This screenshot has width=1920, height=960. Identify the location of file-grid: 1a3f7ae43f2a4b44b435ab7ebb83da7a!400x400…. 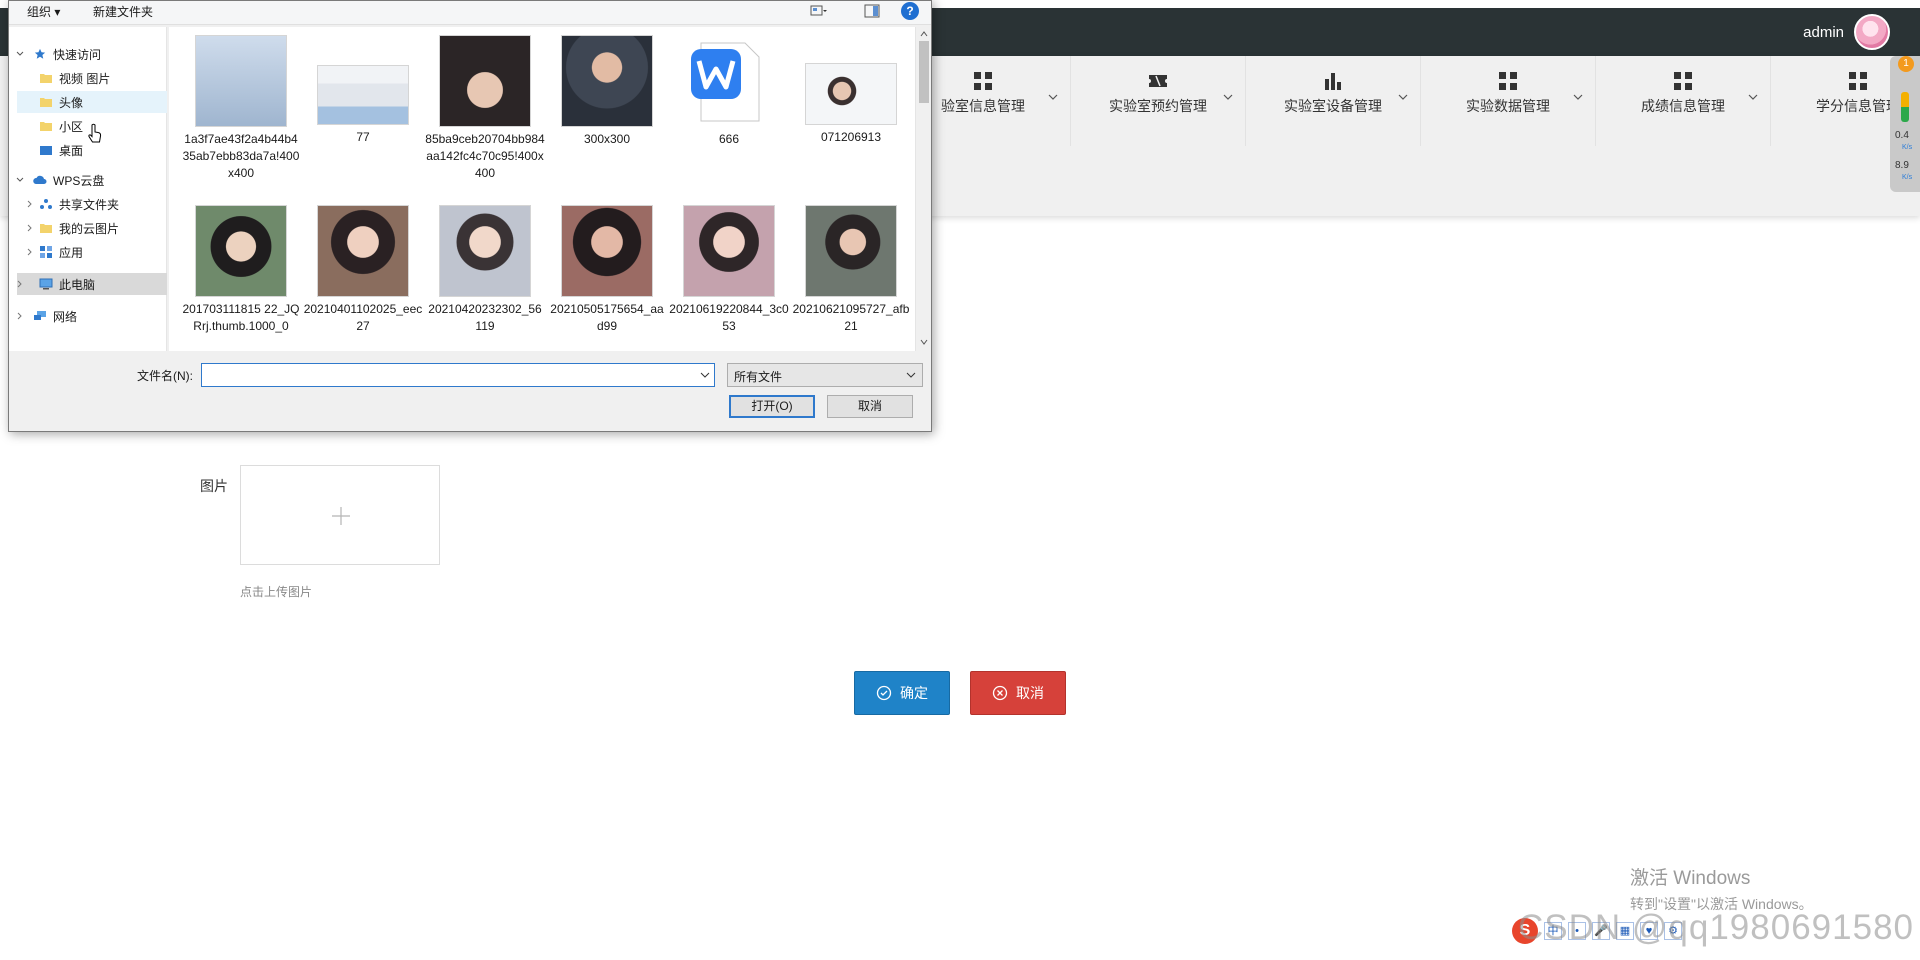
(542, 189).